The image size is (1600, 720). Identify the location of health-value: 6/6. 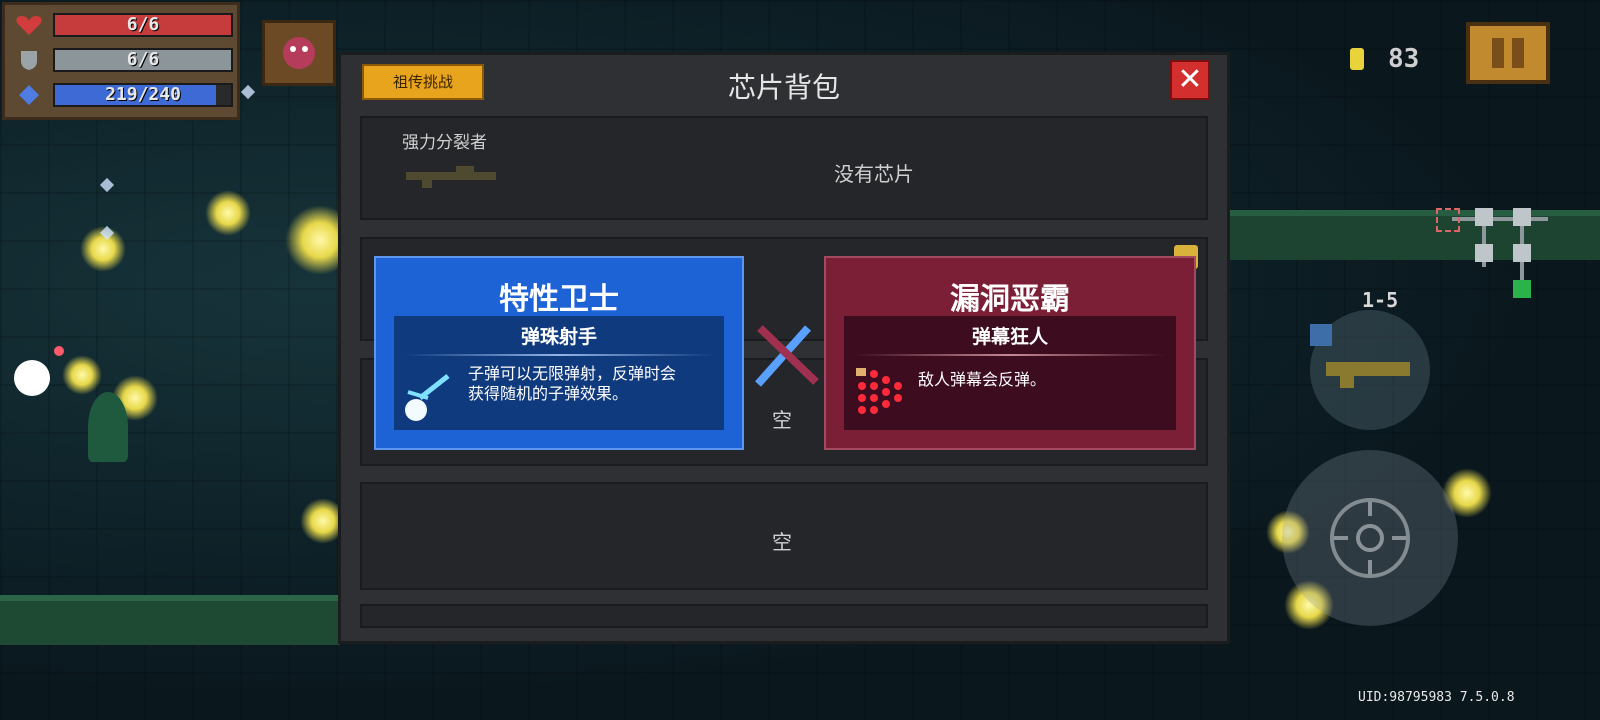
(143, 24).